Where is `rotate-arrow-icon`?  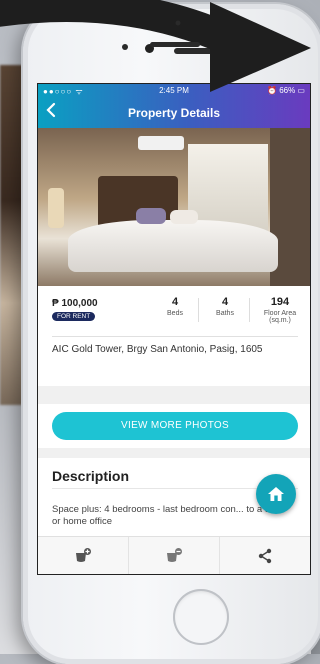 rotate-arrow-icon is located at coordinates (155, 46).